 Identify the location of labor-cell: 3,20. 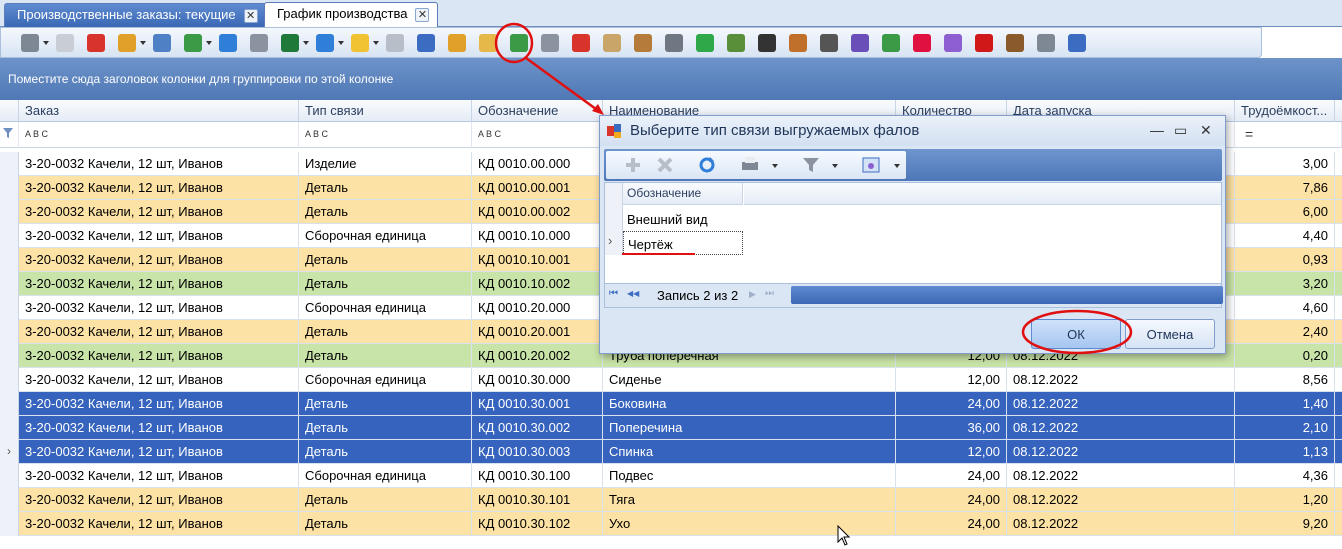
(1285, 284).